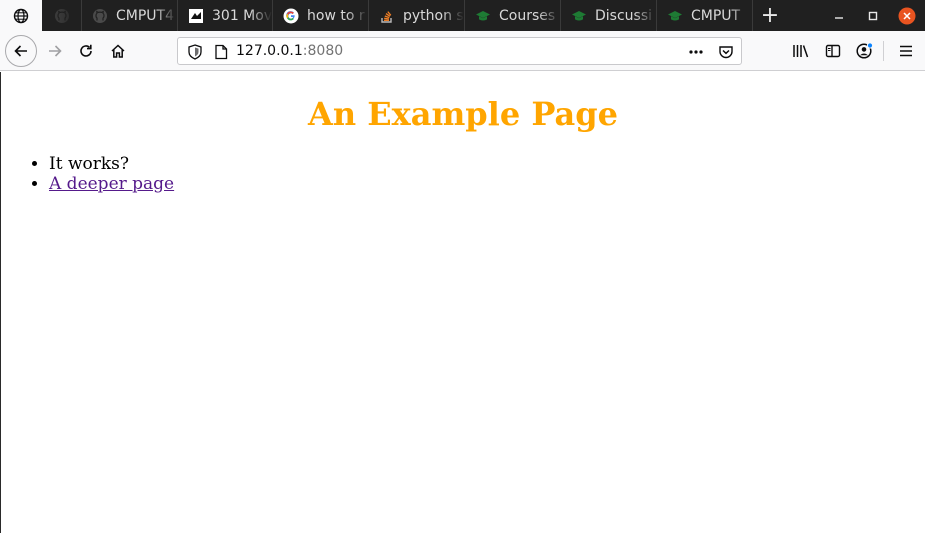 This screenshot has height=533, width=925. I want to click on toolbar-separator, so click(883, 51).